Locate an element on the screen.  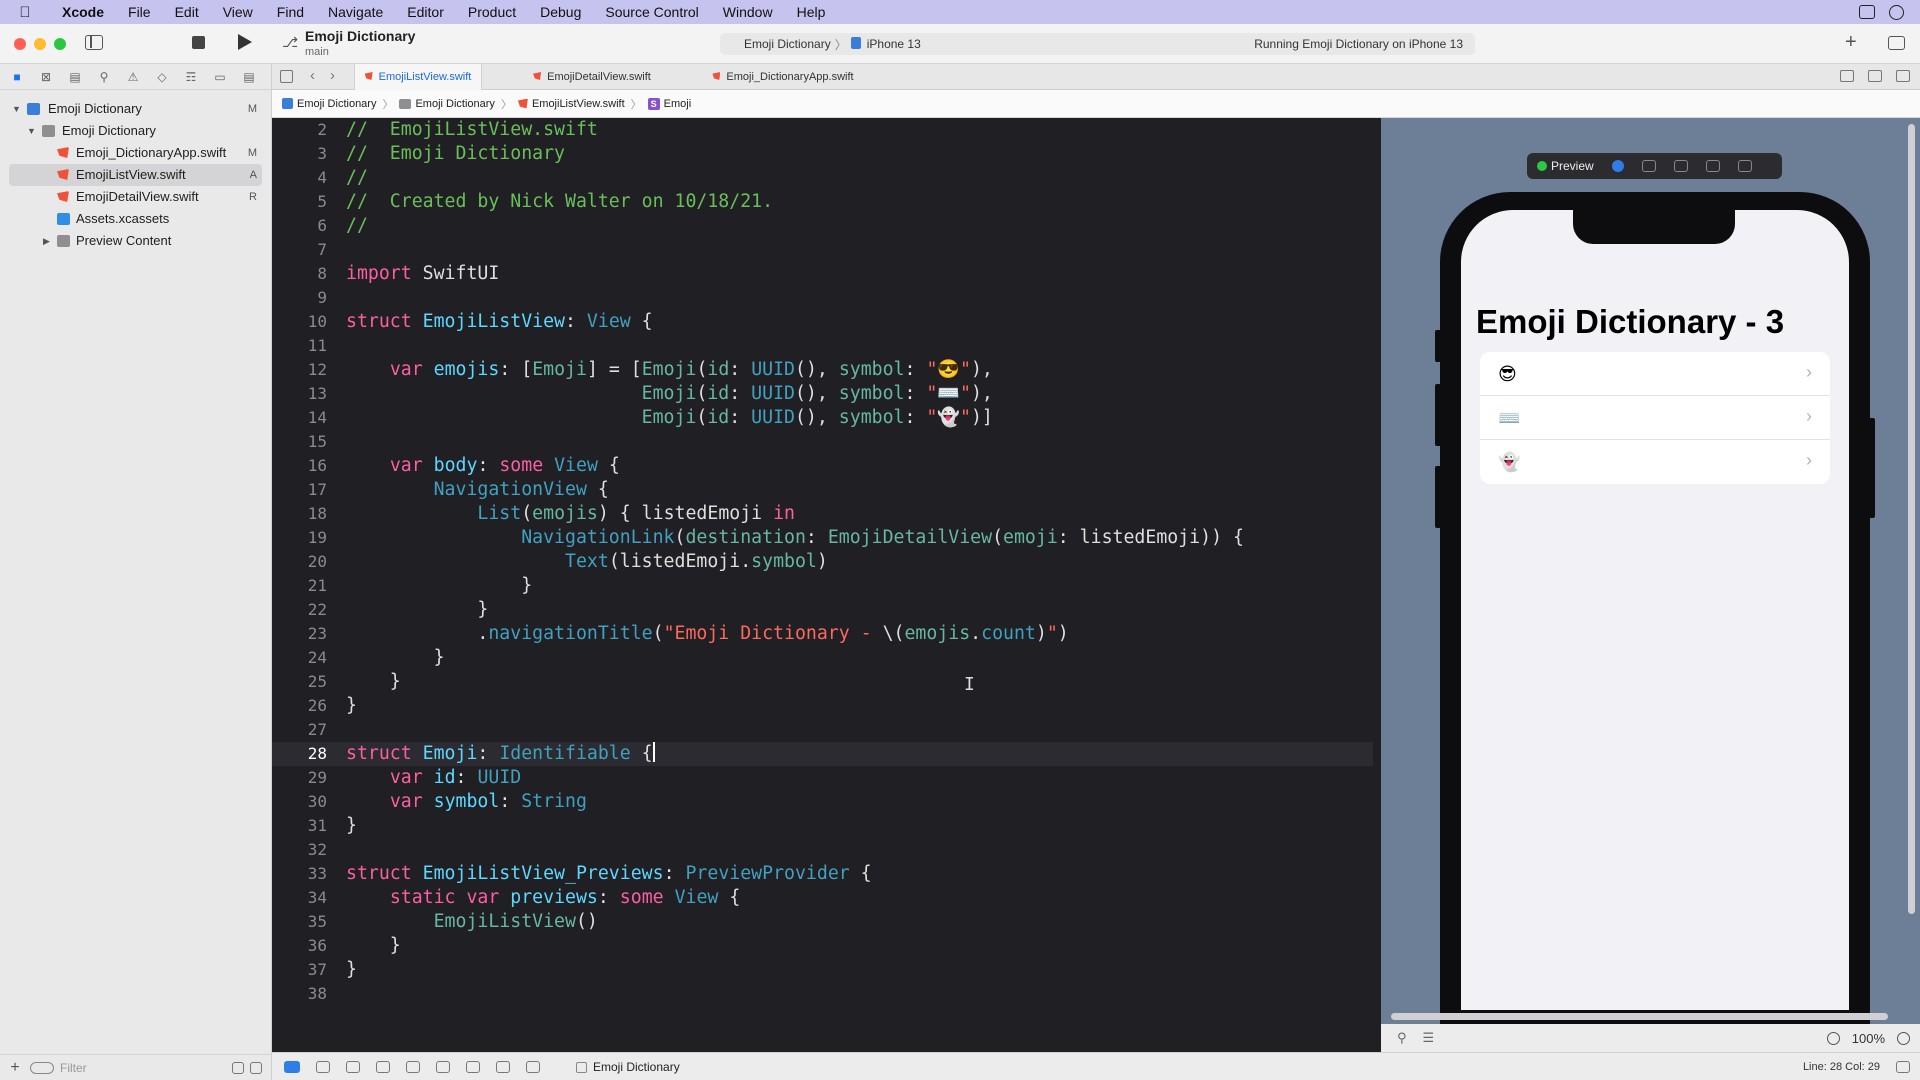
menu-product: Product is located at coordinates (492, 12).